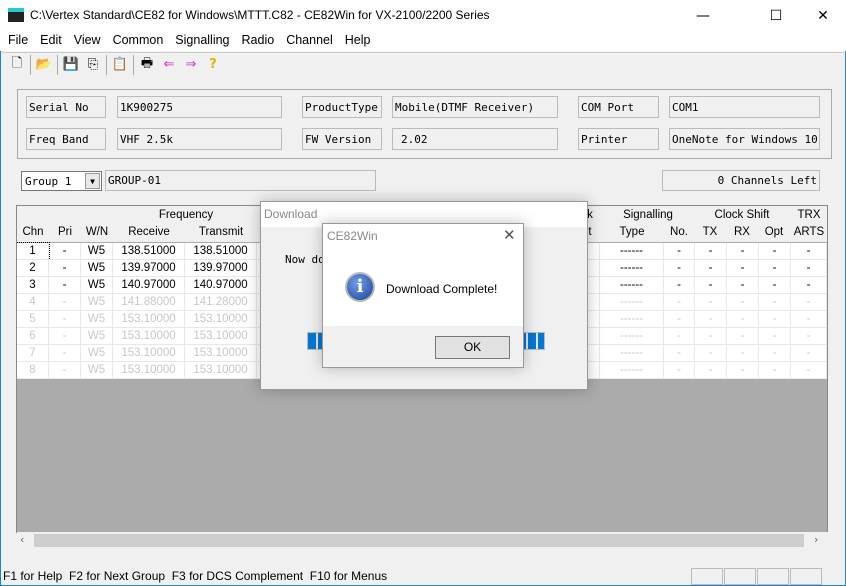 The image size is (846, 586). I want to click on cell-chn: 6, so click(33, 336).